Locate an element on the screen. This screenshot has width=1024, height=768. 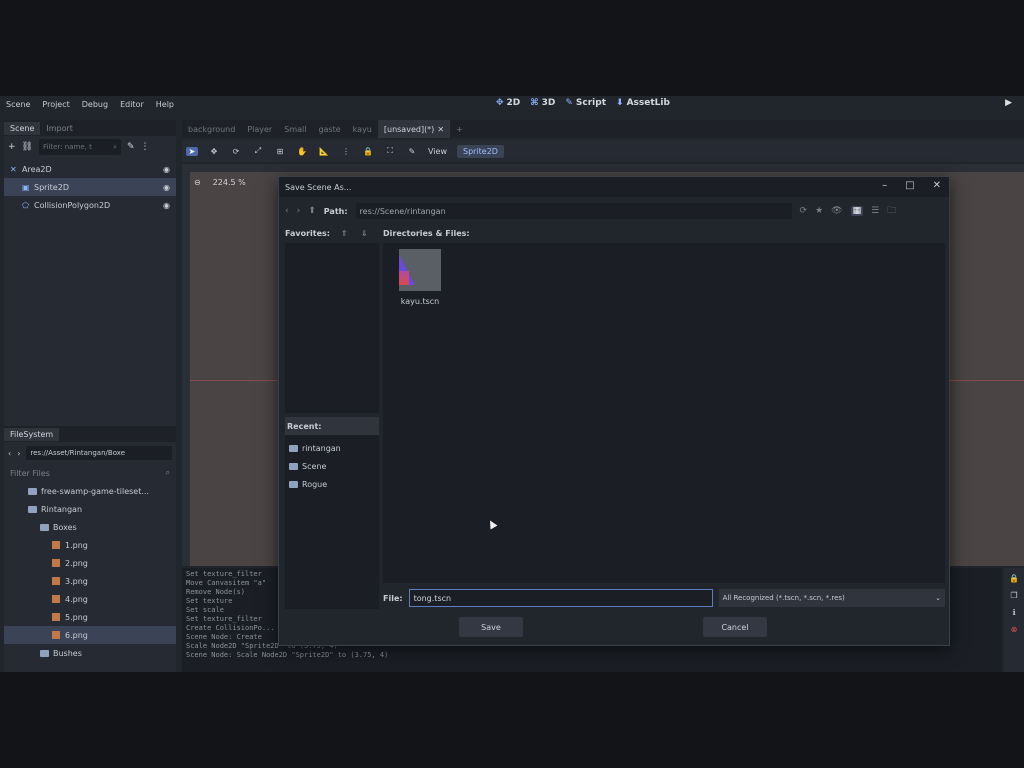
filesystem-item: 2.png is located at coordinates (90, 563).